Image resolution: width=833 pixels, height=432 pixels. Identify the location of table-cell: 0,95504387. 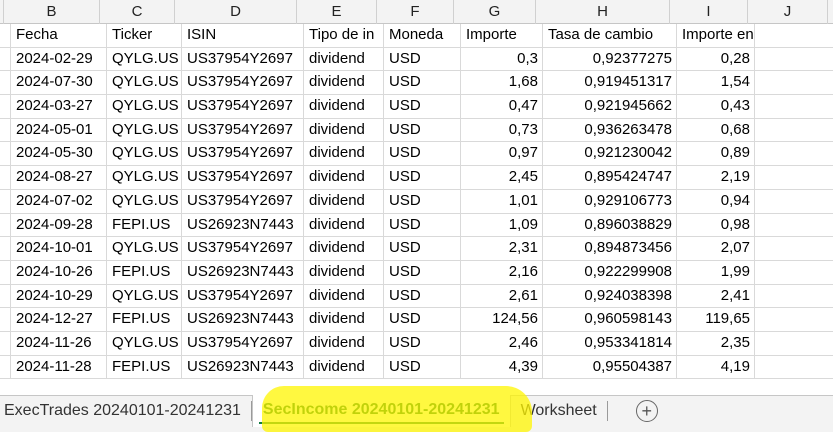
(610, 367).